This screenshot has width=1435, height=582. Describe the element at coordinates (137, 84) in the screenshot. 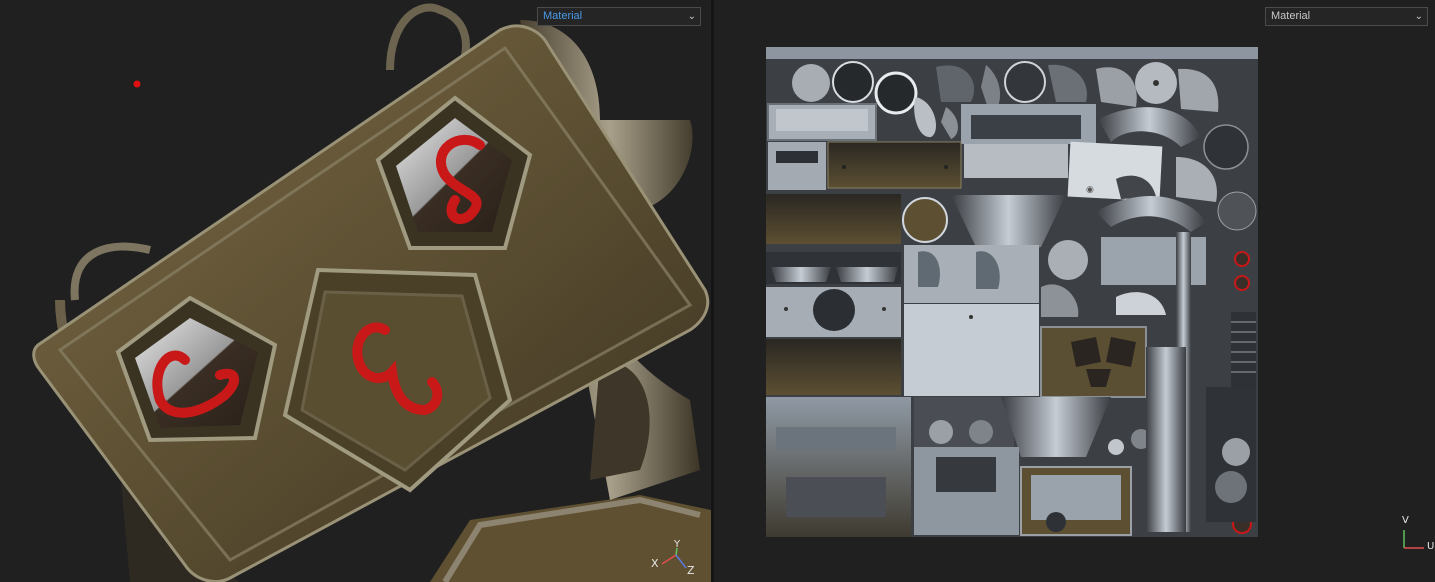

I see `pivot-marker` at that location.